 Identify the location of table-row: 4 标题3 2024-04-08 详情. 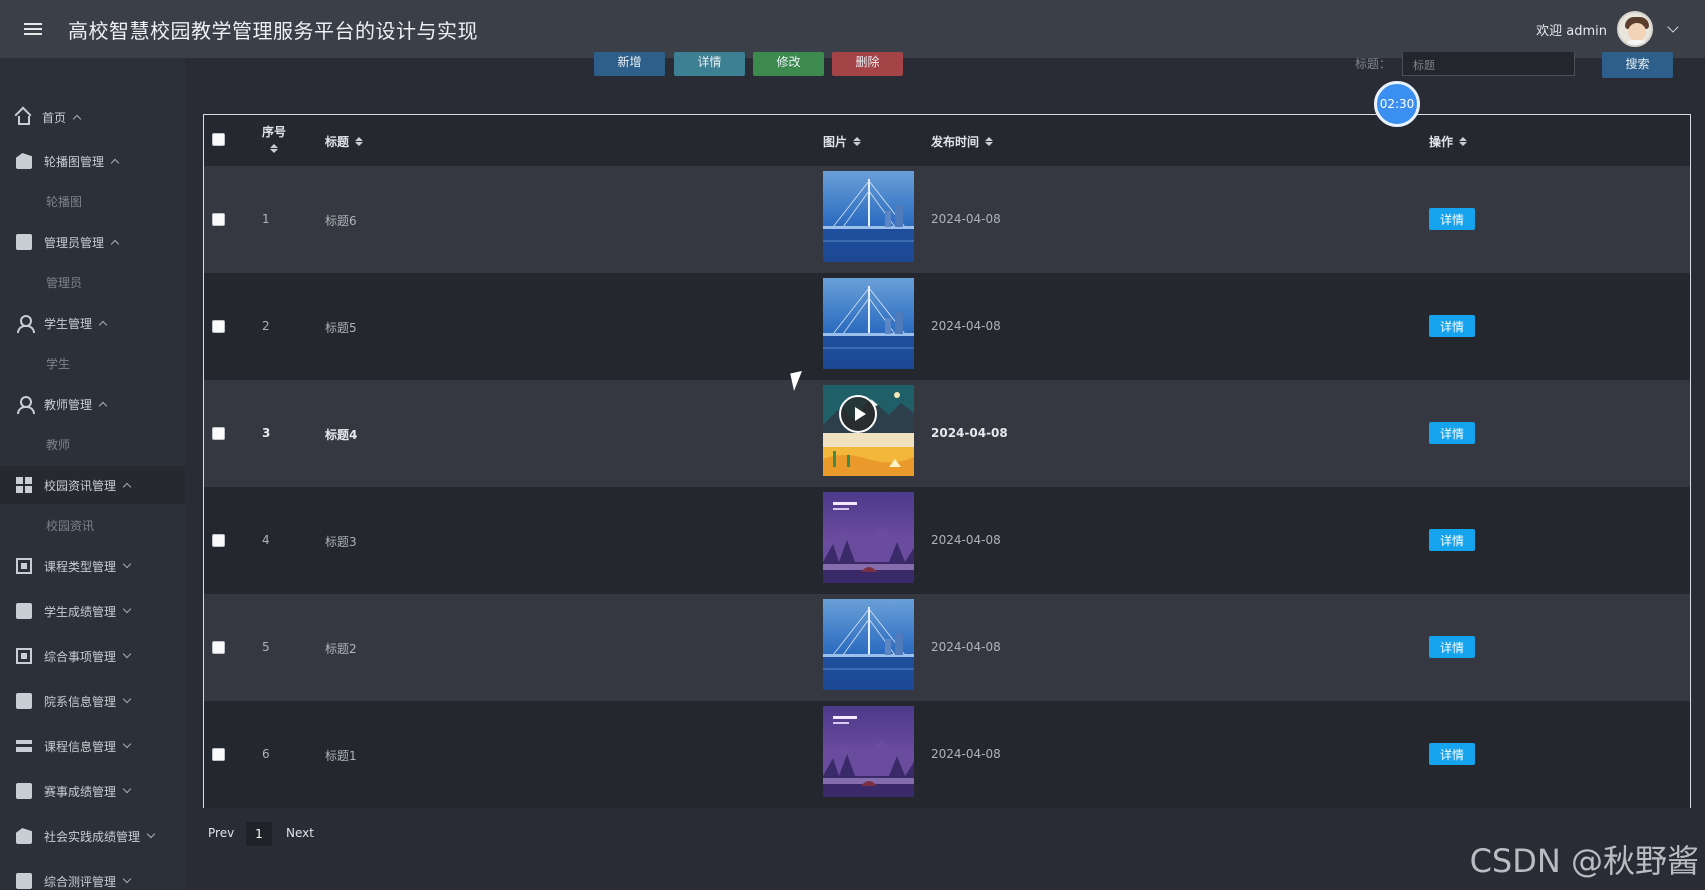
(947, 540).